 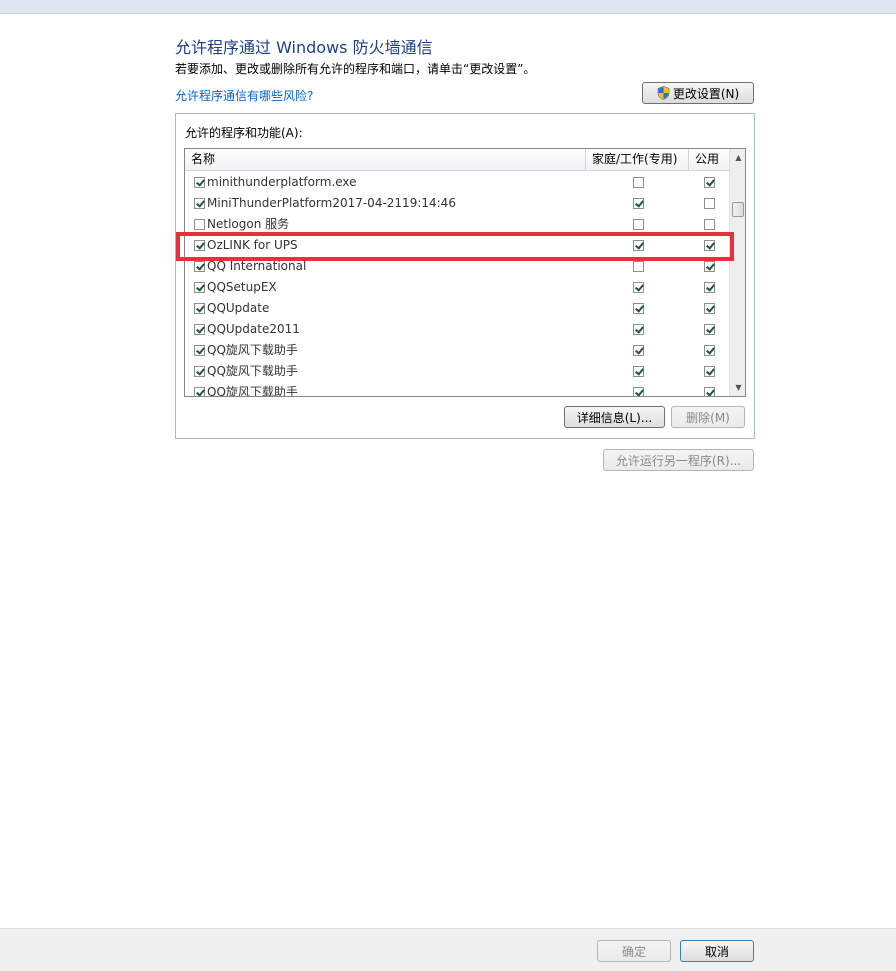 What do you see at coordinates (238, 308) in the screenshot?
I see `program-name: QQUpdate` at bounding box center [238, 308].